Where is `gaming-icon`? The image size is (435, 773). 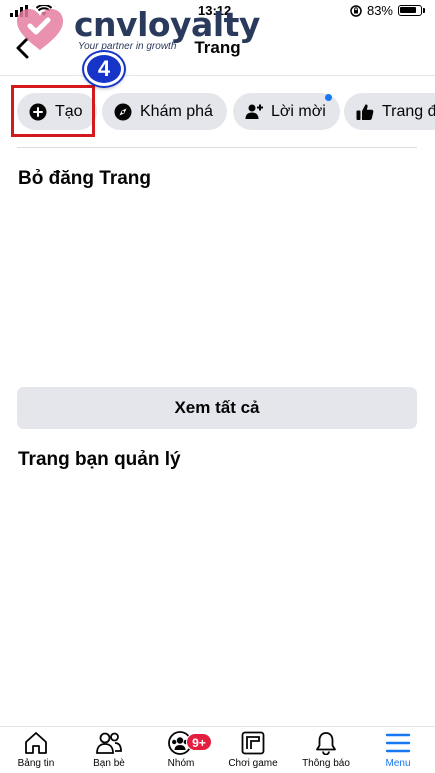 gaming-icon is located at coordinates (253, 743).